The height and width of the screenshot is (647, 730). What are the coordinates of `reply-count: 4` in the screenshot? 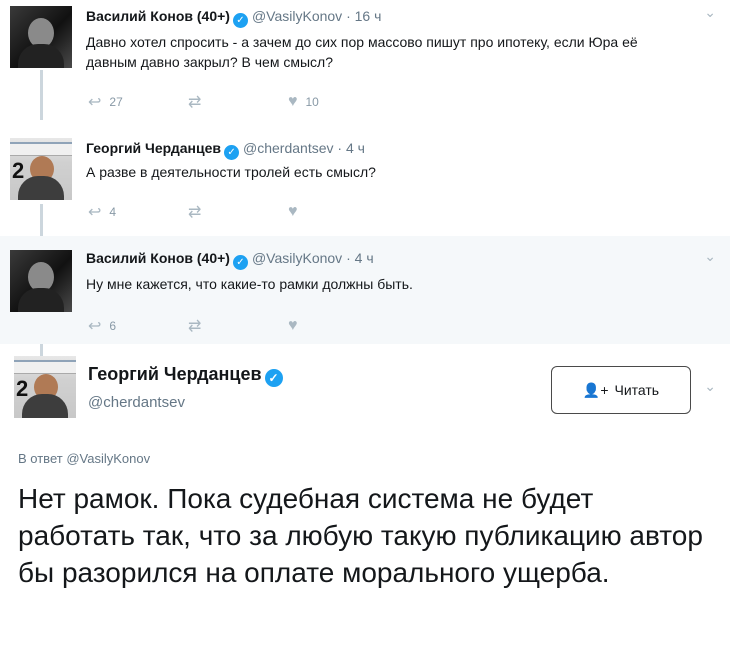 It's located at (113, 212).